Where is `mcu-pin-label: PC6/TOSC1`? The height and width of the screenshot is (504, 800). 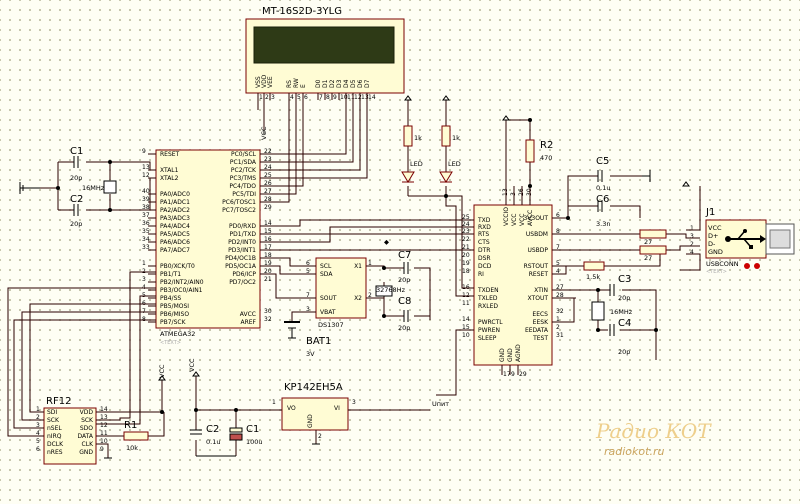 mcu-pin-label: PC6/TOSC1 is located at coordinates (239, 202).